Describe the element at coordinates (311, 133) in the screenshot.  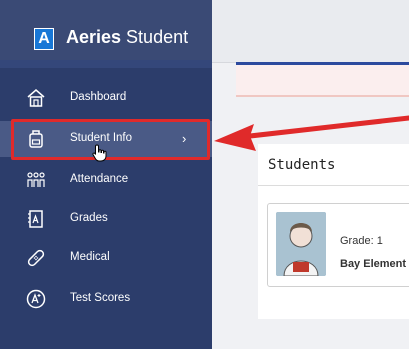
I see `annotation-arrow` at that location.